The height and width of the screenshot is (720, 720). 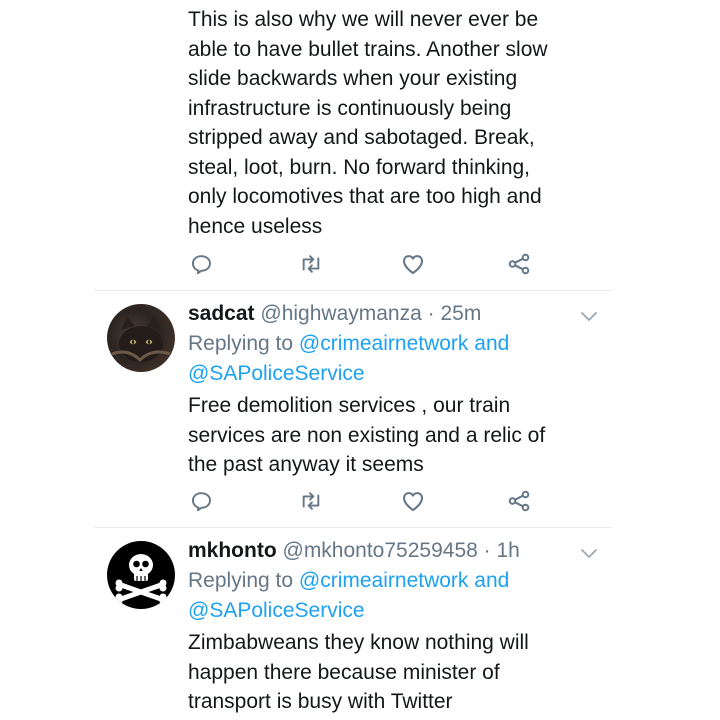 I want to click on tweet-text-line: slide backwards when your existing, so click(x=353, y=78).